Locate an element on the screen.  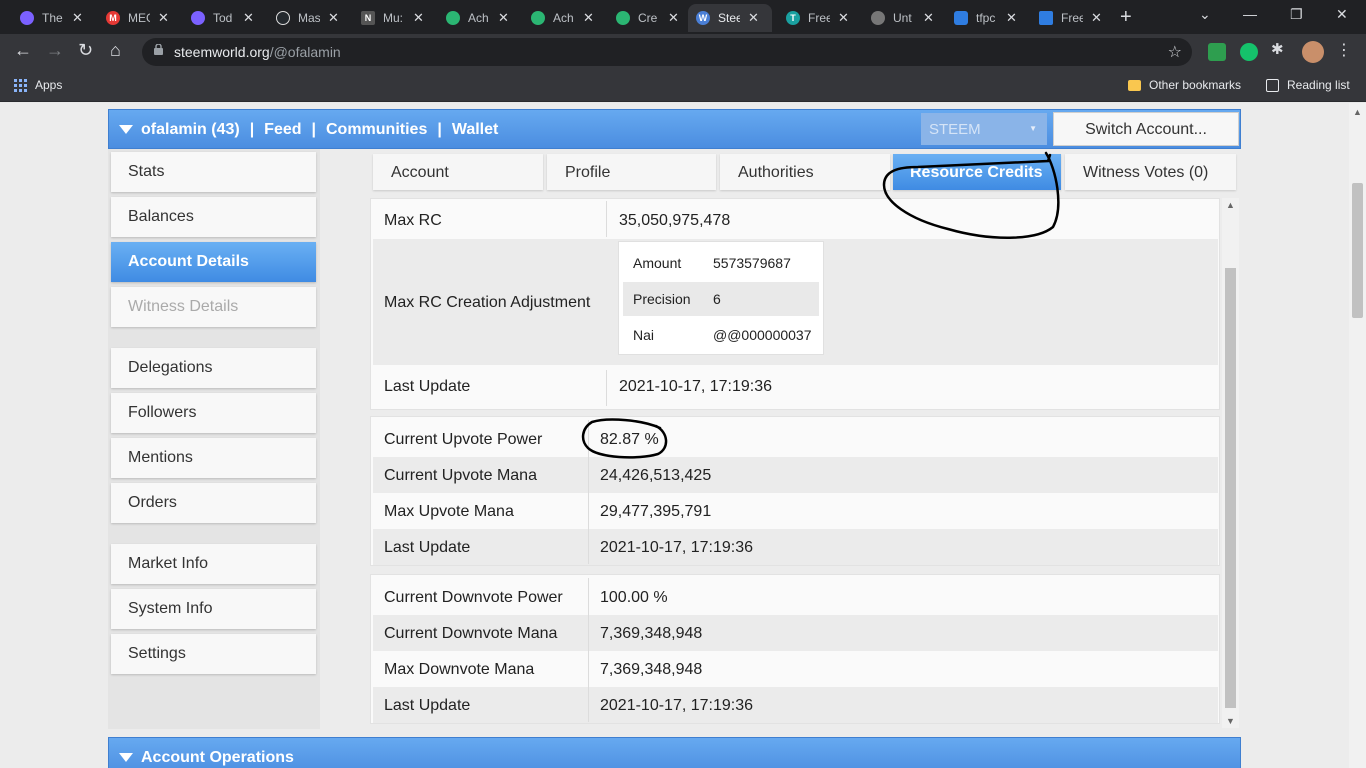
page-scrollbar: ▲ is located at coordinates (1357, 435).